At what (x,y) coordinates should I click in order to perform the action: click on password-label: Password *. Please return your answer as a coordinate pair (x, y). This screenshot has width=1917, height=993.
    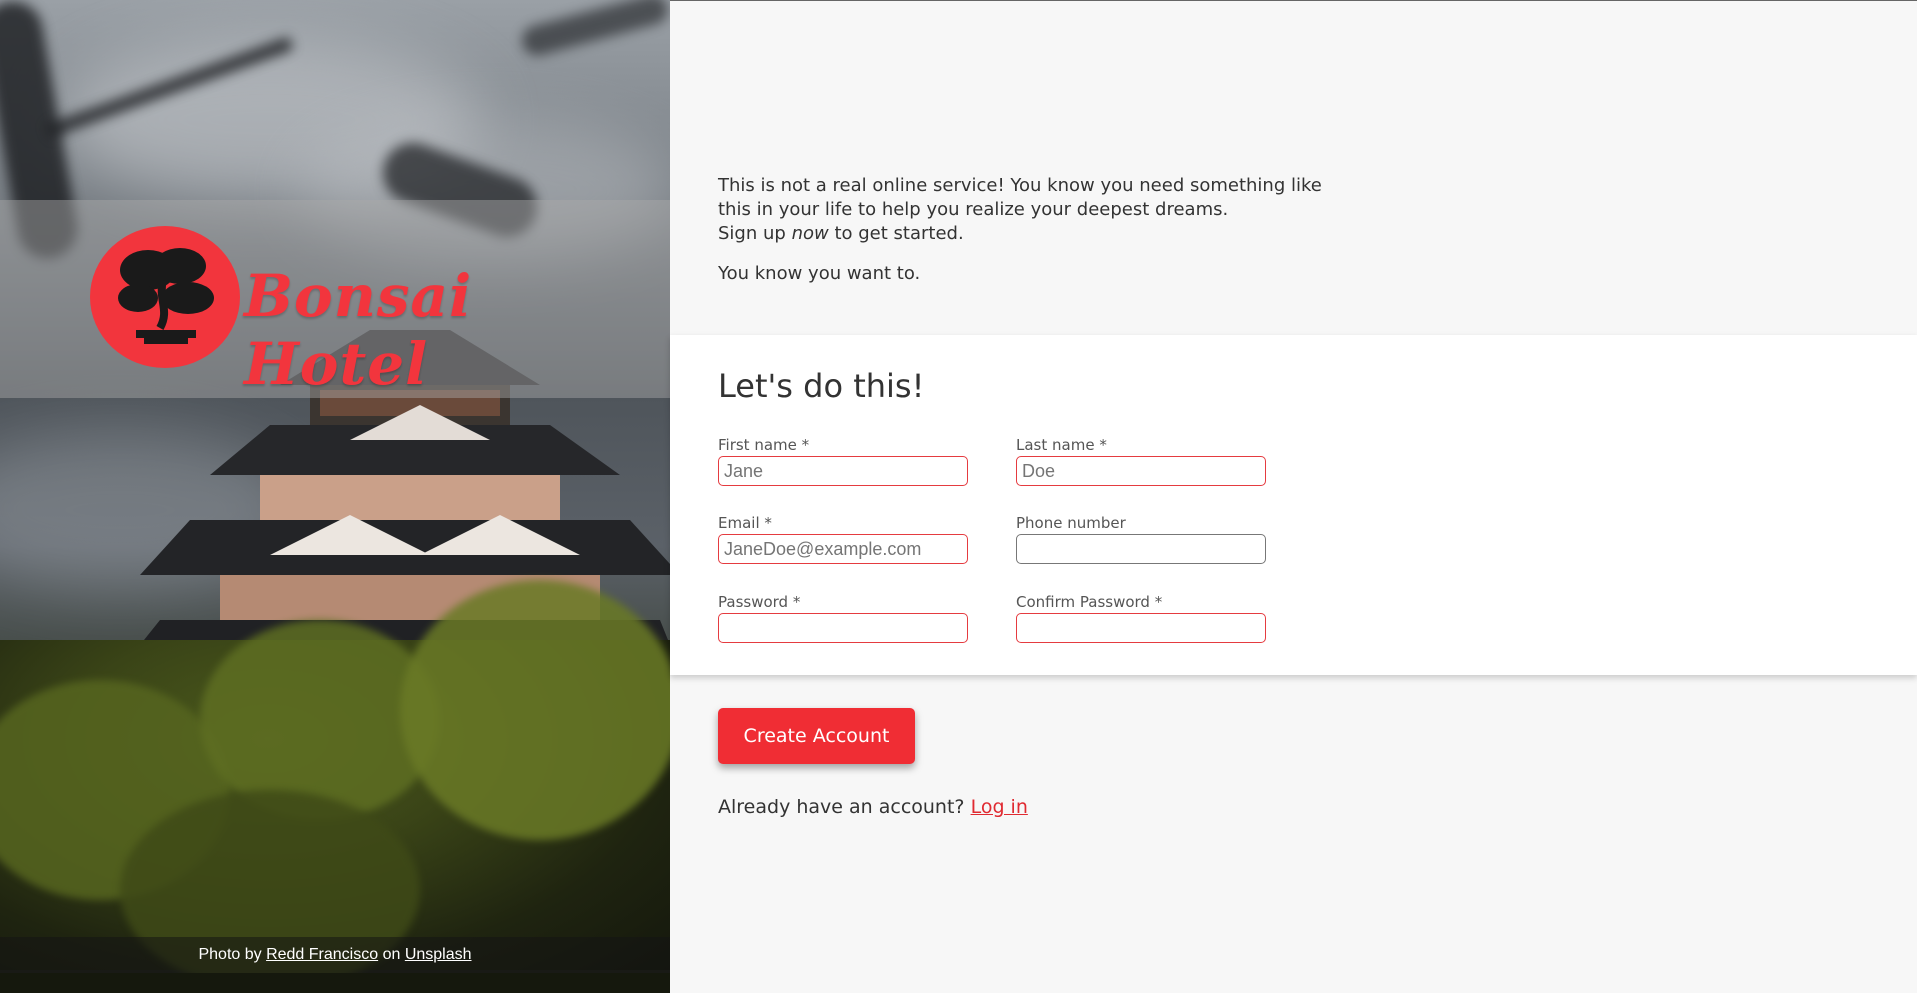
    Looking at the image, I should click on (759, 602).